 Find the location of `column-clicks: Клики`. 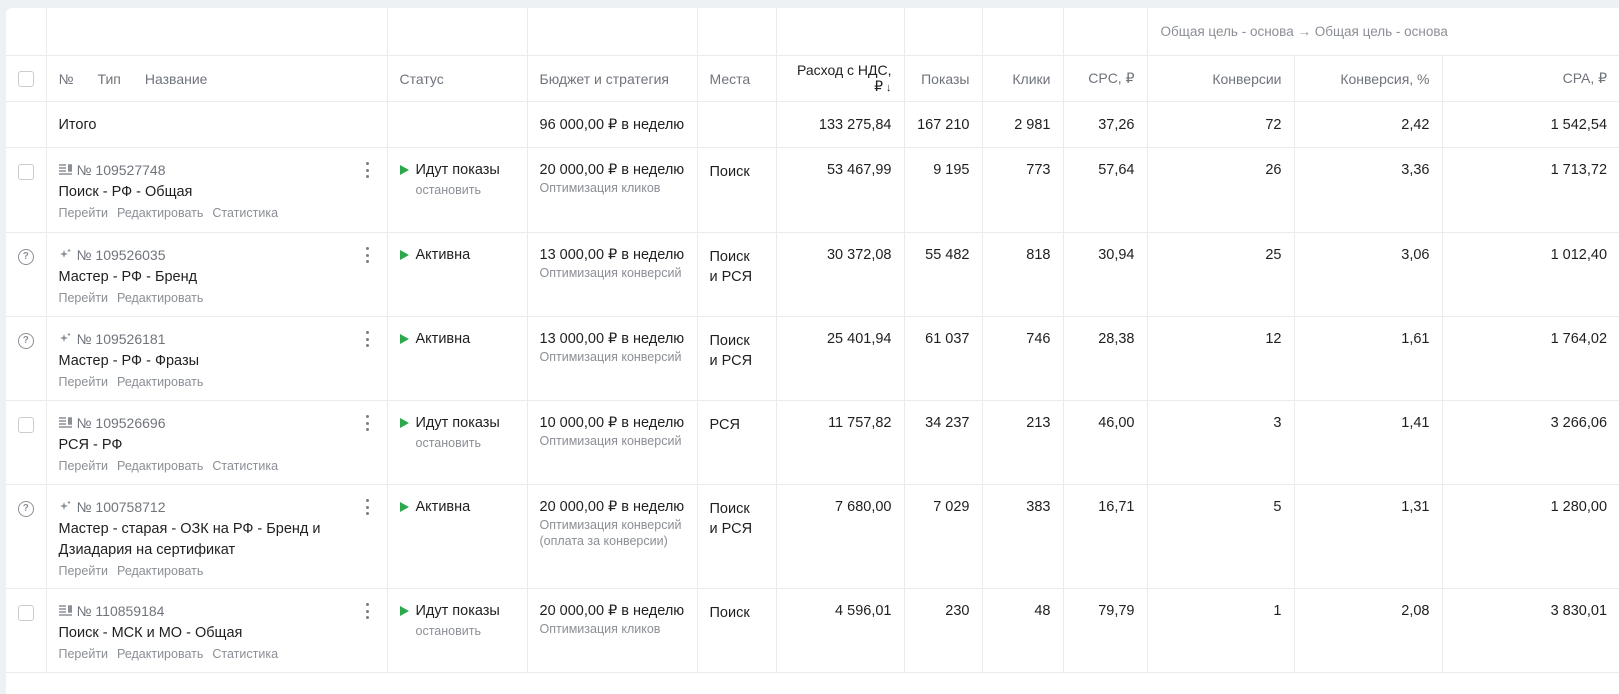

column-clicks: Клики is located at coordinates (1022, 78).